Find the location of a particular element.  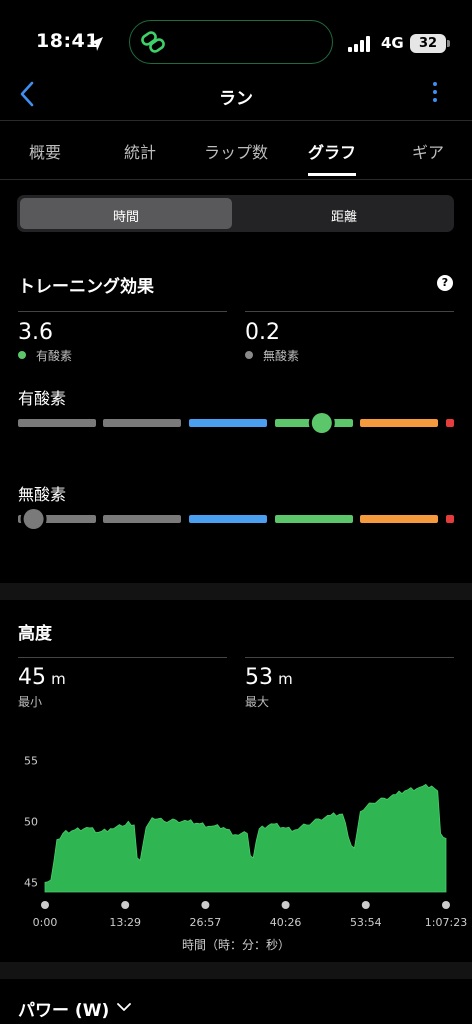

tab-graph: グラフ is located at coordinates (332, 151).